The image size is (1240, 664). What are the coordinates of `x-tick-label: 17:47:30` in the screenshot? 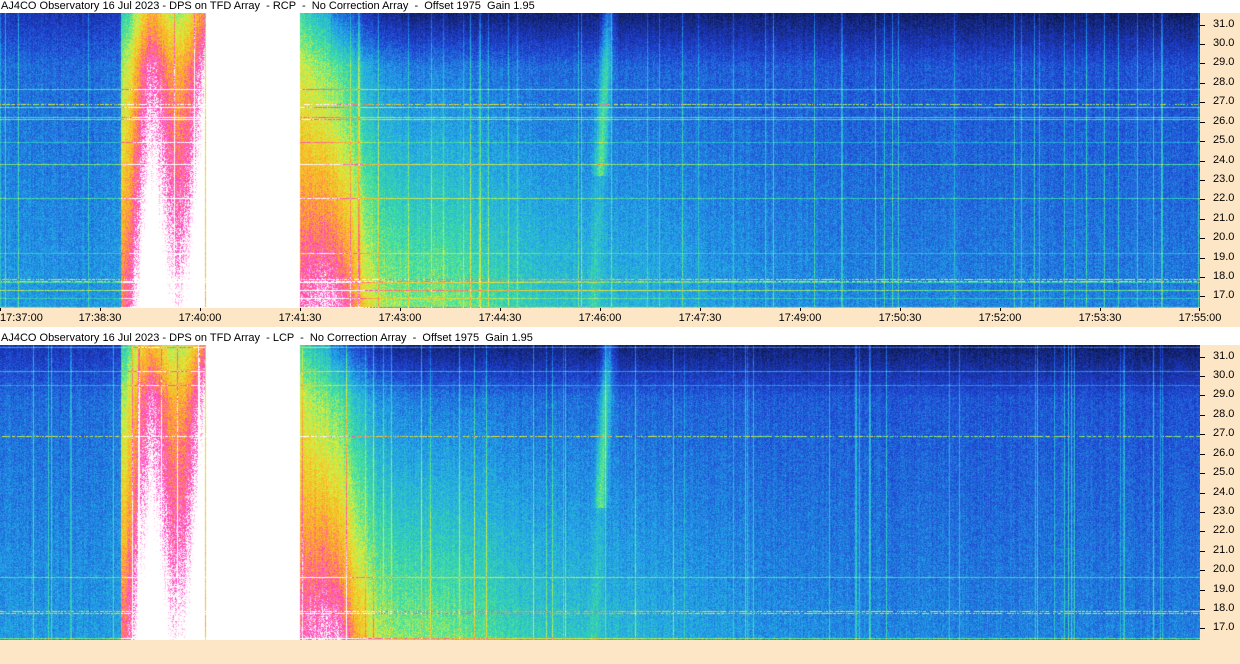 It's located at (700, 318).